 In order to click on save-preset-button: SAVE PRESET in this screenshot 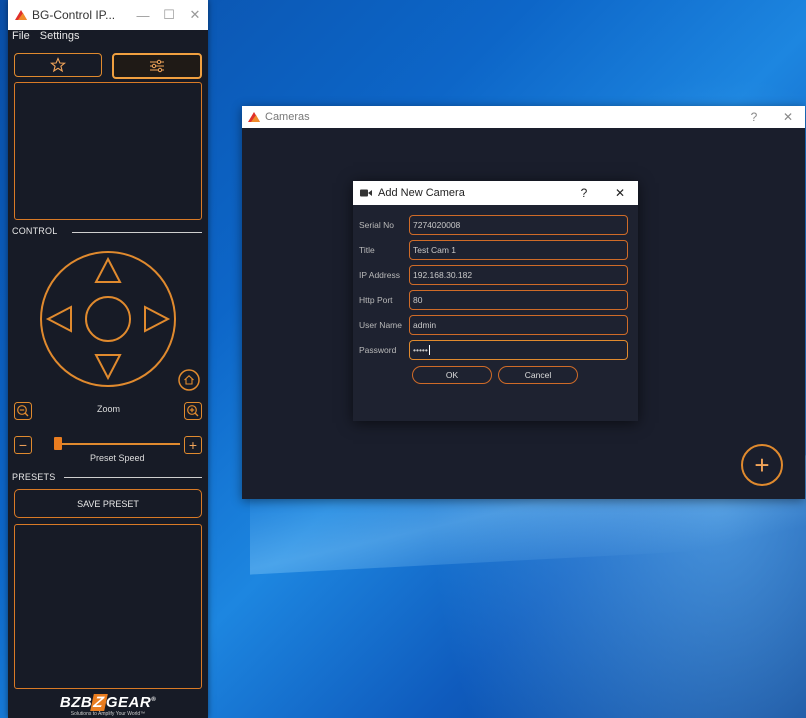, I will do `click(108, 503)`.